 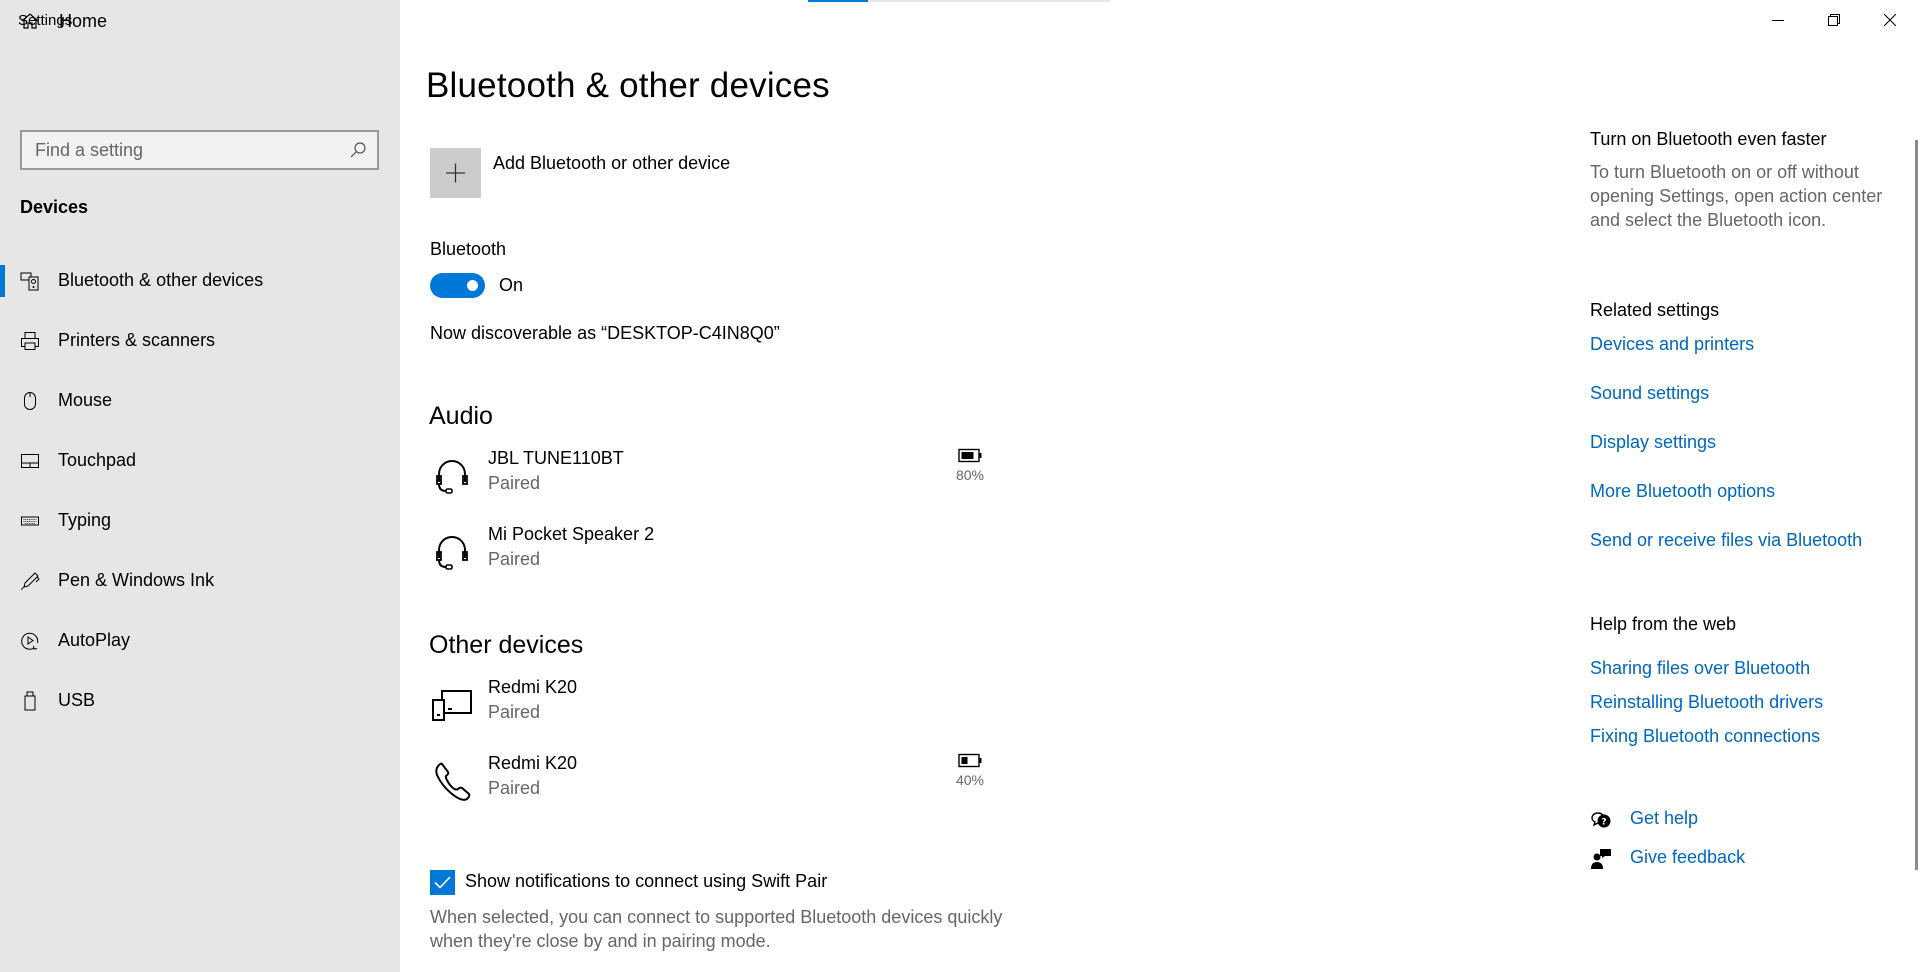 What do you see at coordinates (200, 701) in the screenshot?
I see `sidebar-item-usb: USB` at bounding box center [200, 701].